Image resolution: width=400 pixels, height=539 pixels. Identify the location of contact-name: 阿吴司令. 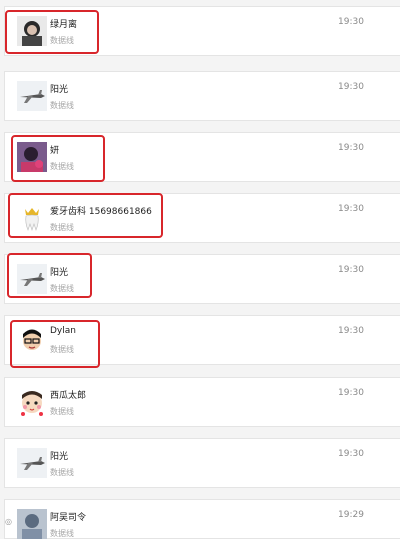
(68, 518).